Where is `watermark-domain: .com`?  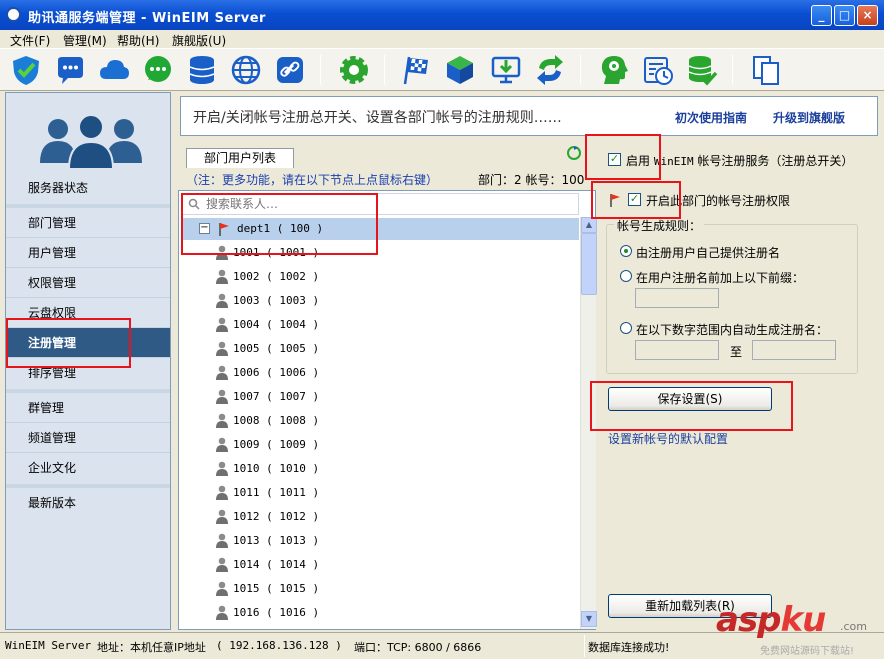 watermark-domain: .com is located at coordinates (853, 626).